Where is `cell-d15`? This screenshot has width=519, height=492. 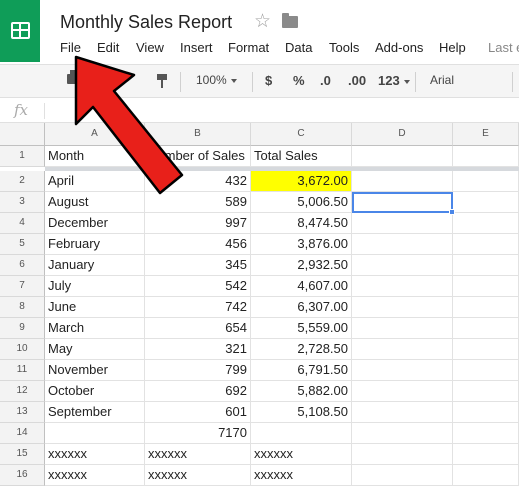 cell-d15 is located at coordinates (402, 454).